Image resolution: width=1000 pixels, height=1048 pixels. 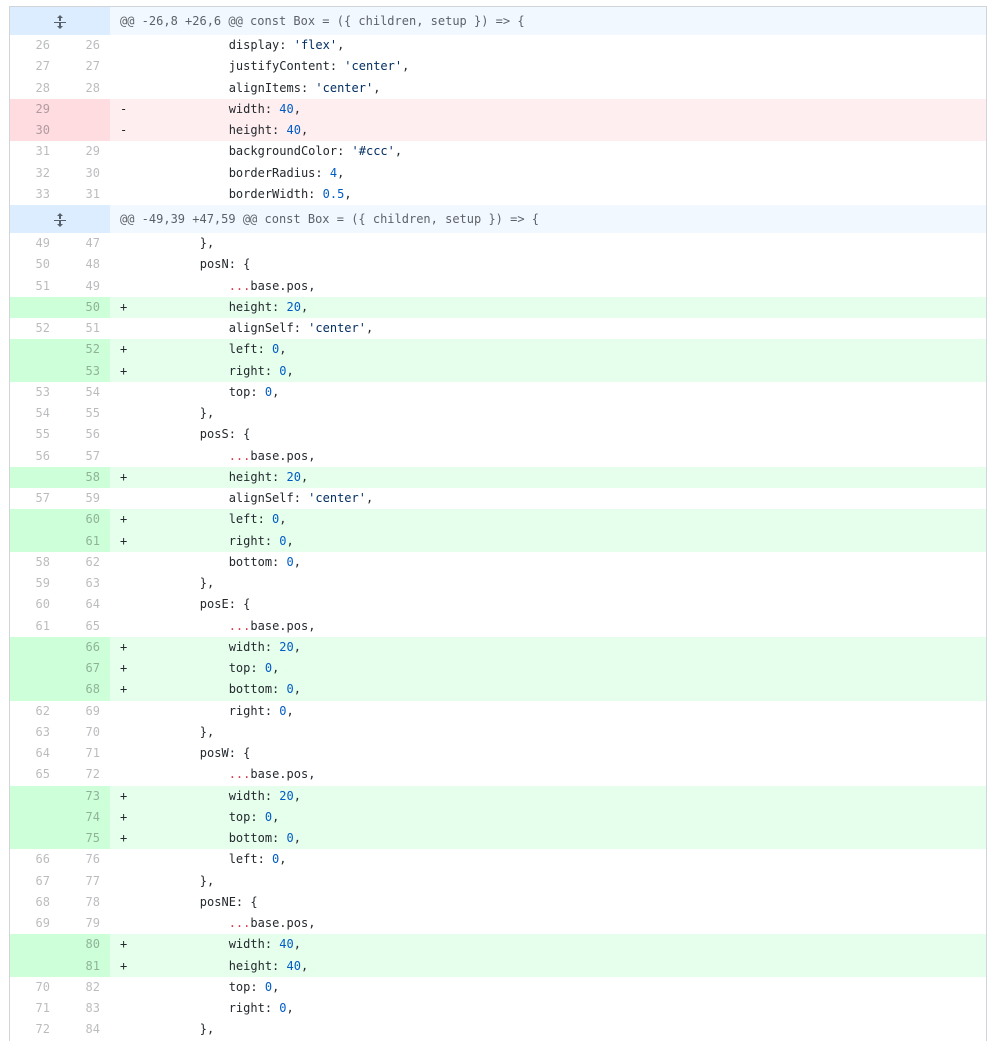 I want to click on new-line-number: 50, so click(x=85, y=307).